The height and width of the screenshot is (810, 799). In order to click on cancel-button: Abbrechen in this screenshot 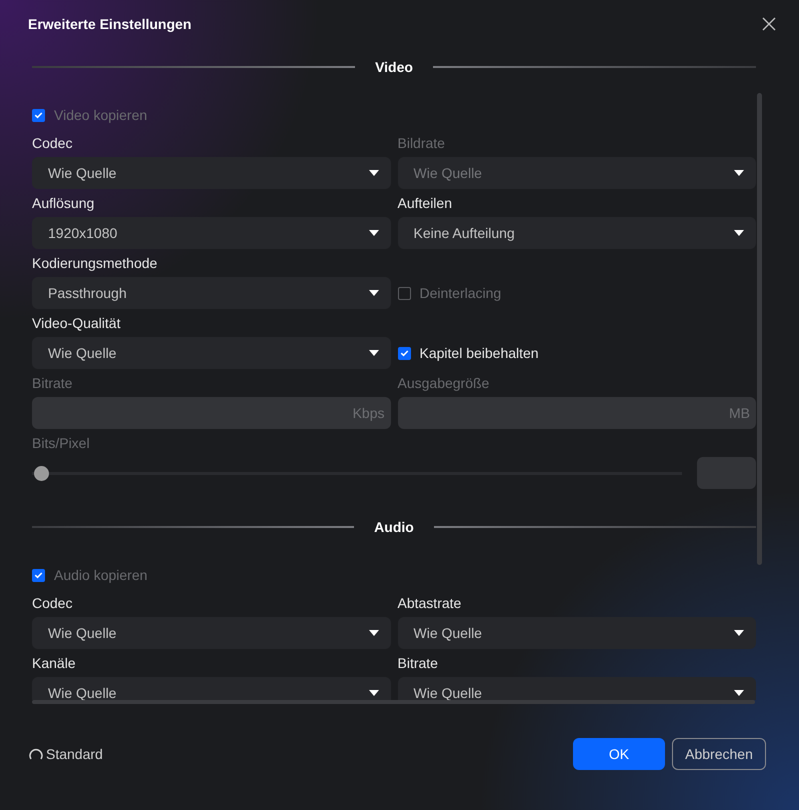, I will do `click(719, 754)`.